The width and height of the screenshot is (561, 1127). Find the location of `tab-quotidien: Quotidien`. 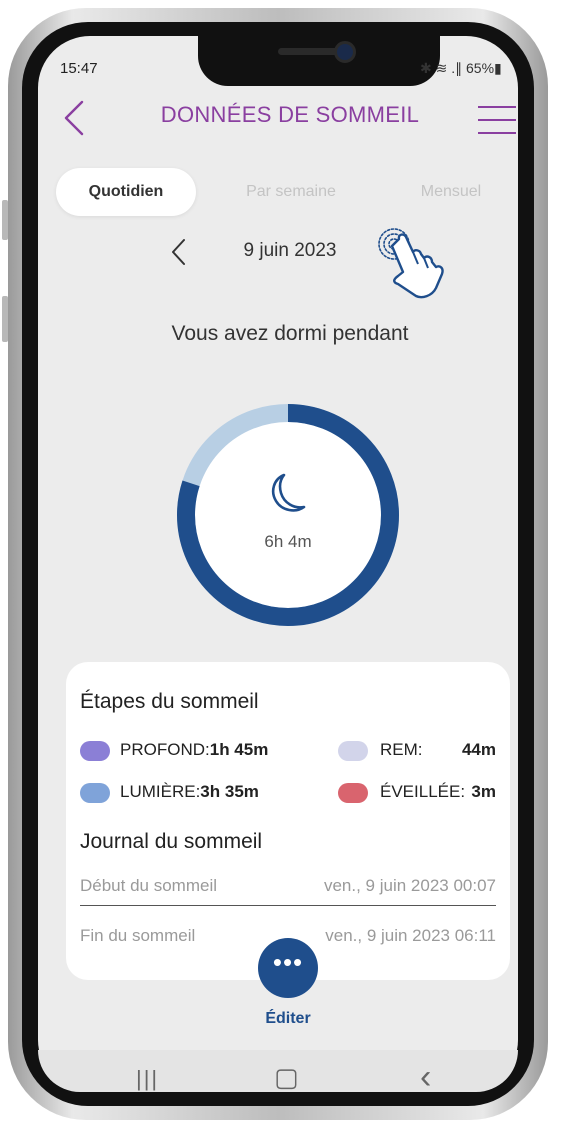

tab-quotidien: Quotidien is located at coordinates (126, 192).